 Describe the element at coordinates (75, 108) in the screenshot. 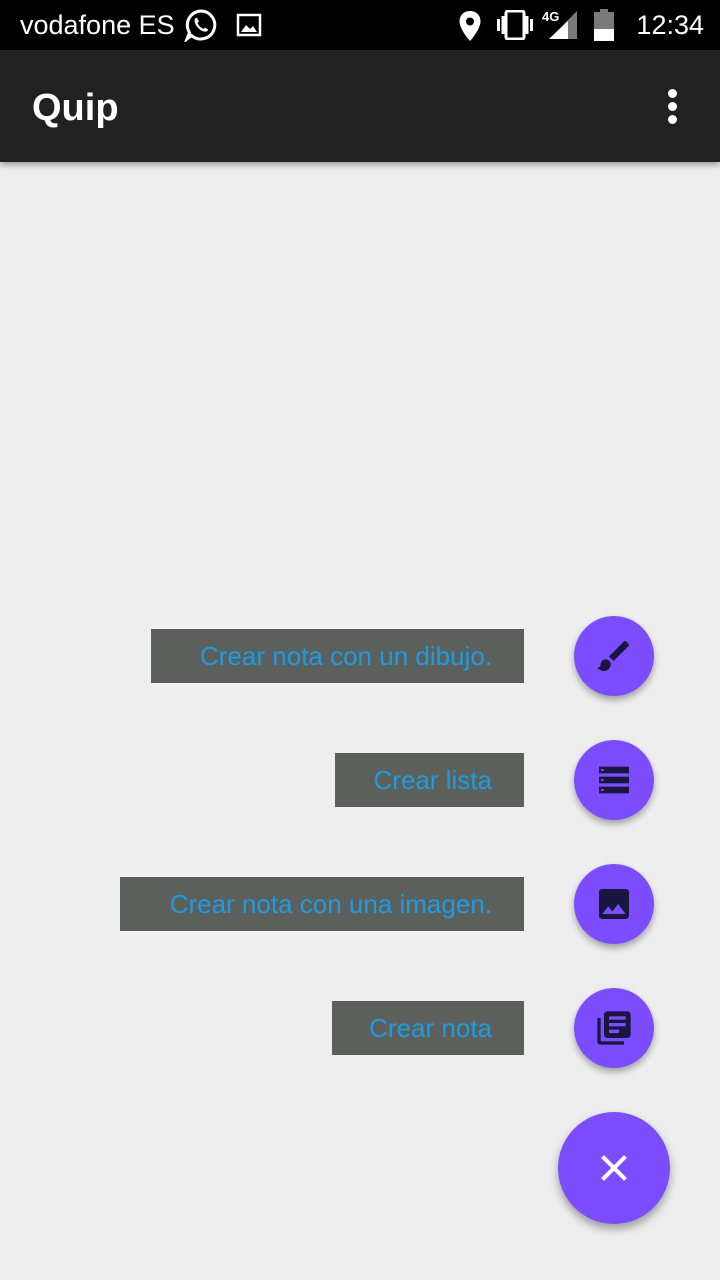

I see `app-title: Quip` at that location.